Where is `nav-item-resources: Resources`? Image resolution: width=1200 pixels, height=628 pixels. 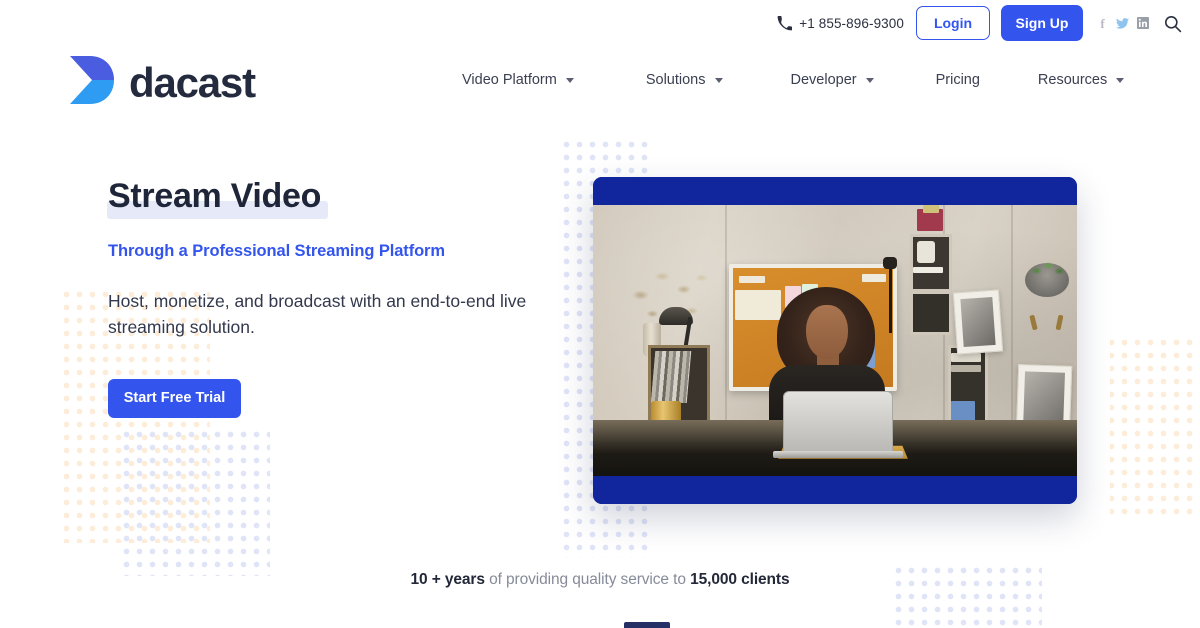 nav-item-resources: Resources is located at coordinates (1081, 80).